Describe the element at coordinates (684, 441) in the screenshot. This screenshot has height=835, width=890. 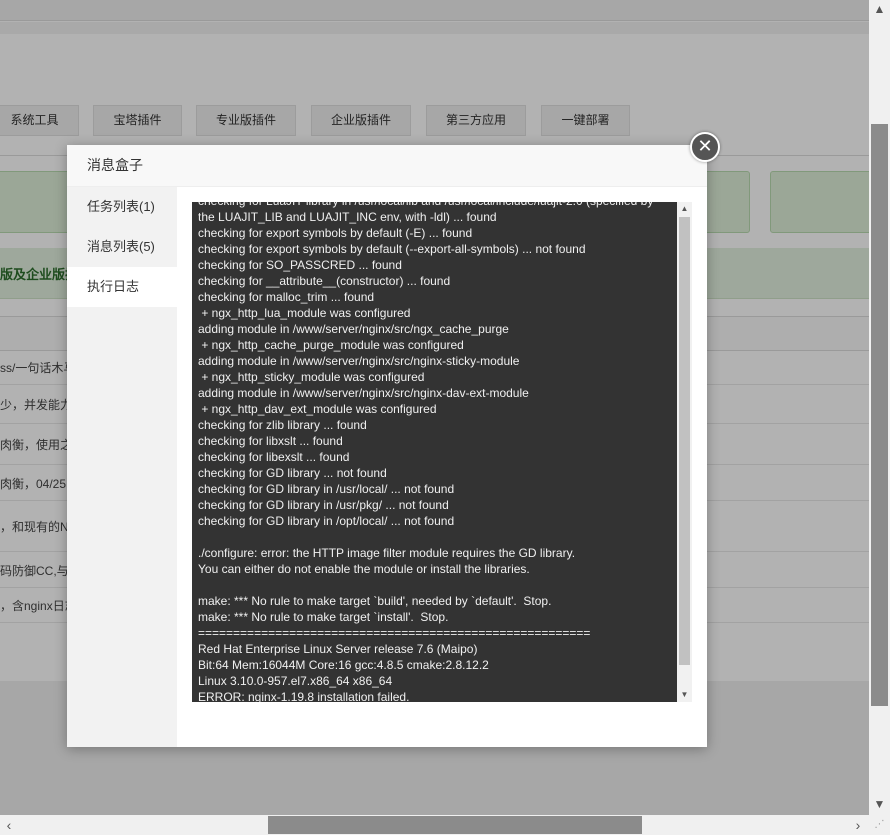
I see `log-scrollbar-thumb` at that location.